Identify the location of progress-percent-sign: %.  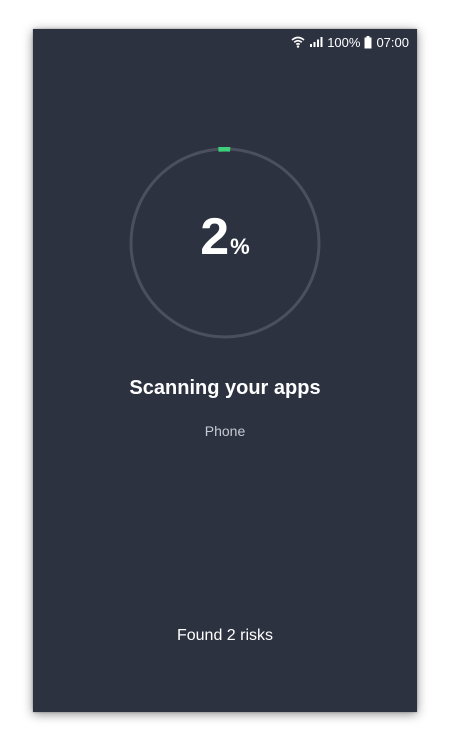
(240, 246).